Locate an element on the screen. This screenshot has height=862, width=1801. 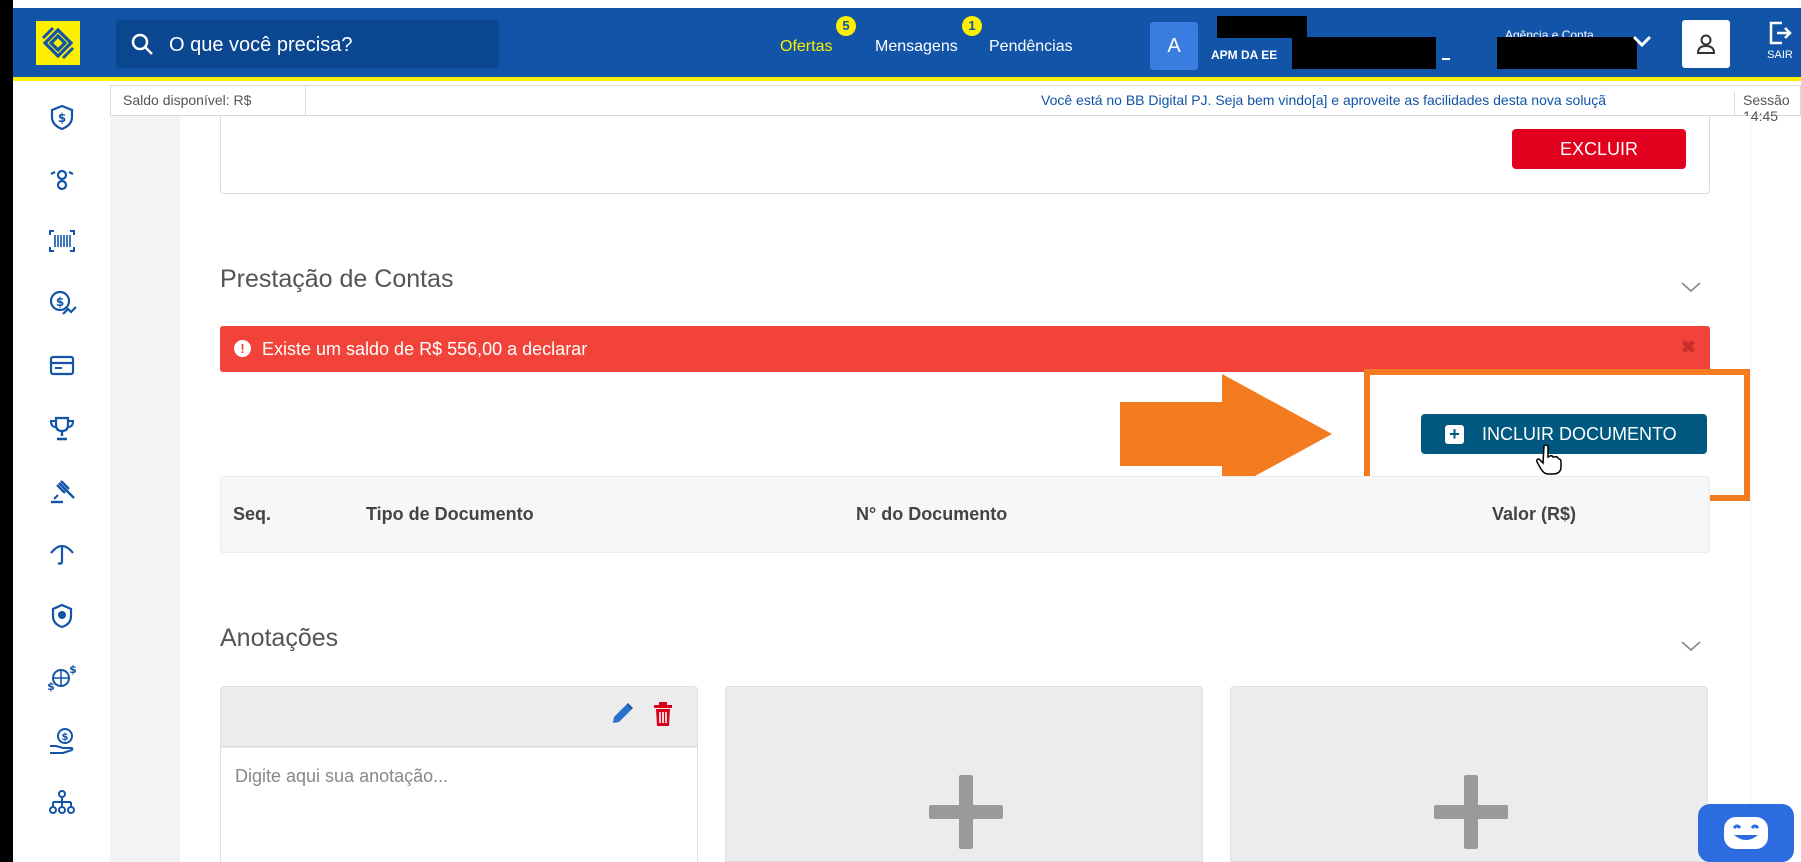
nav-pendencias: Pendências is located at coordinates (1031, 47).